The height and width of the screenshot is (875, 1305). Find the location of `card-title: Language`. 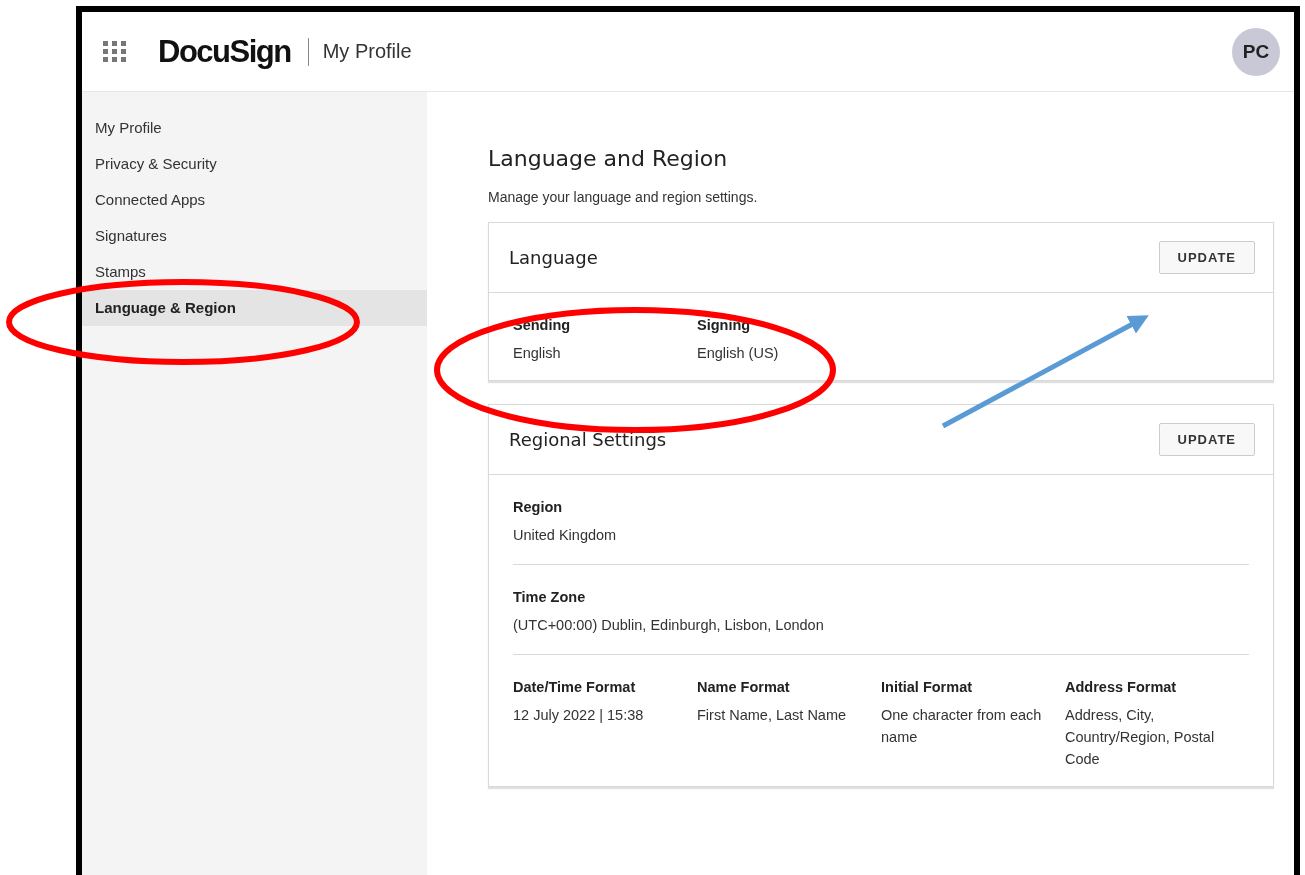

card-title: Language is located at coordinates (553, 257).